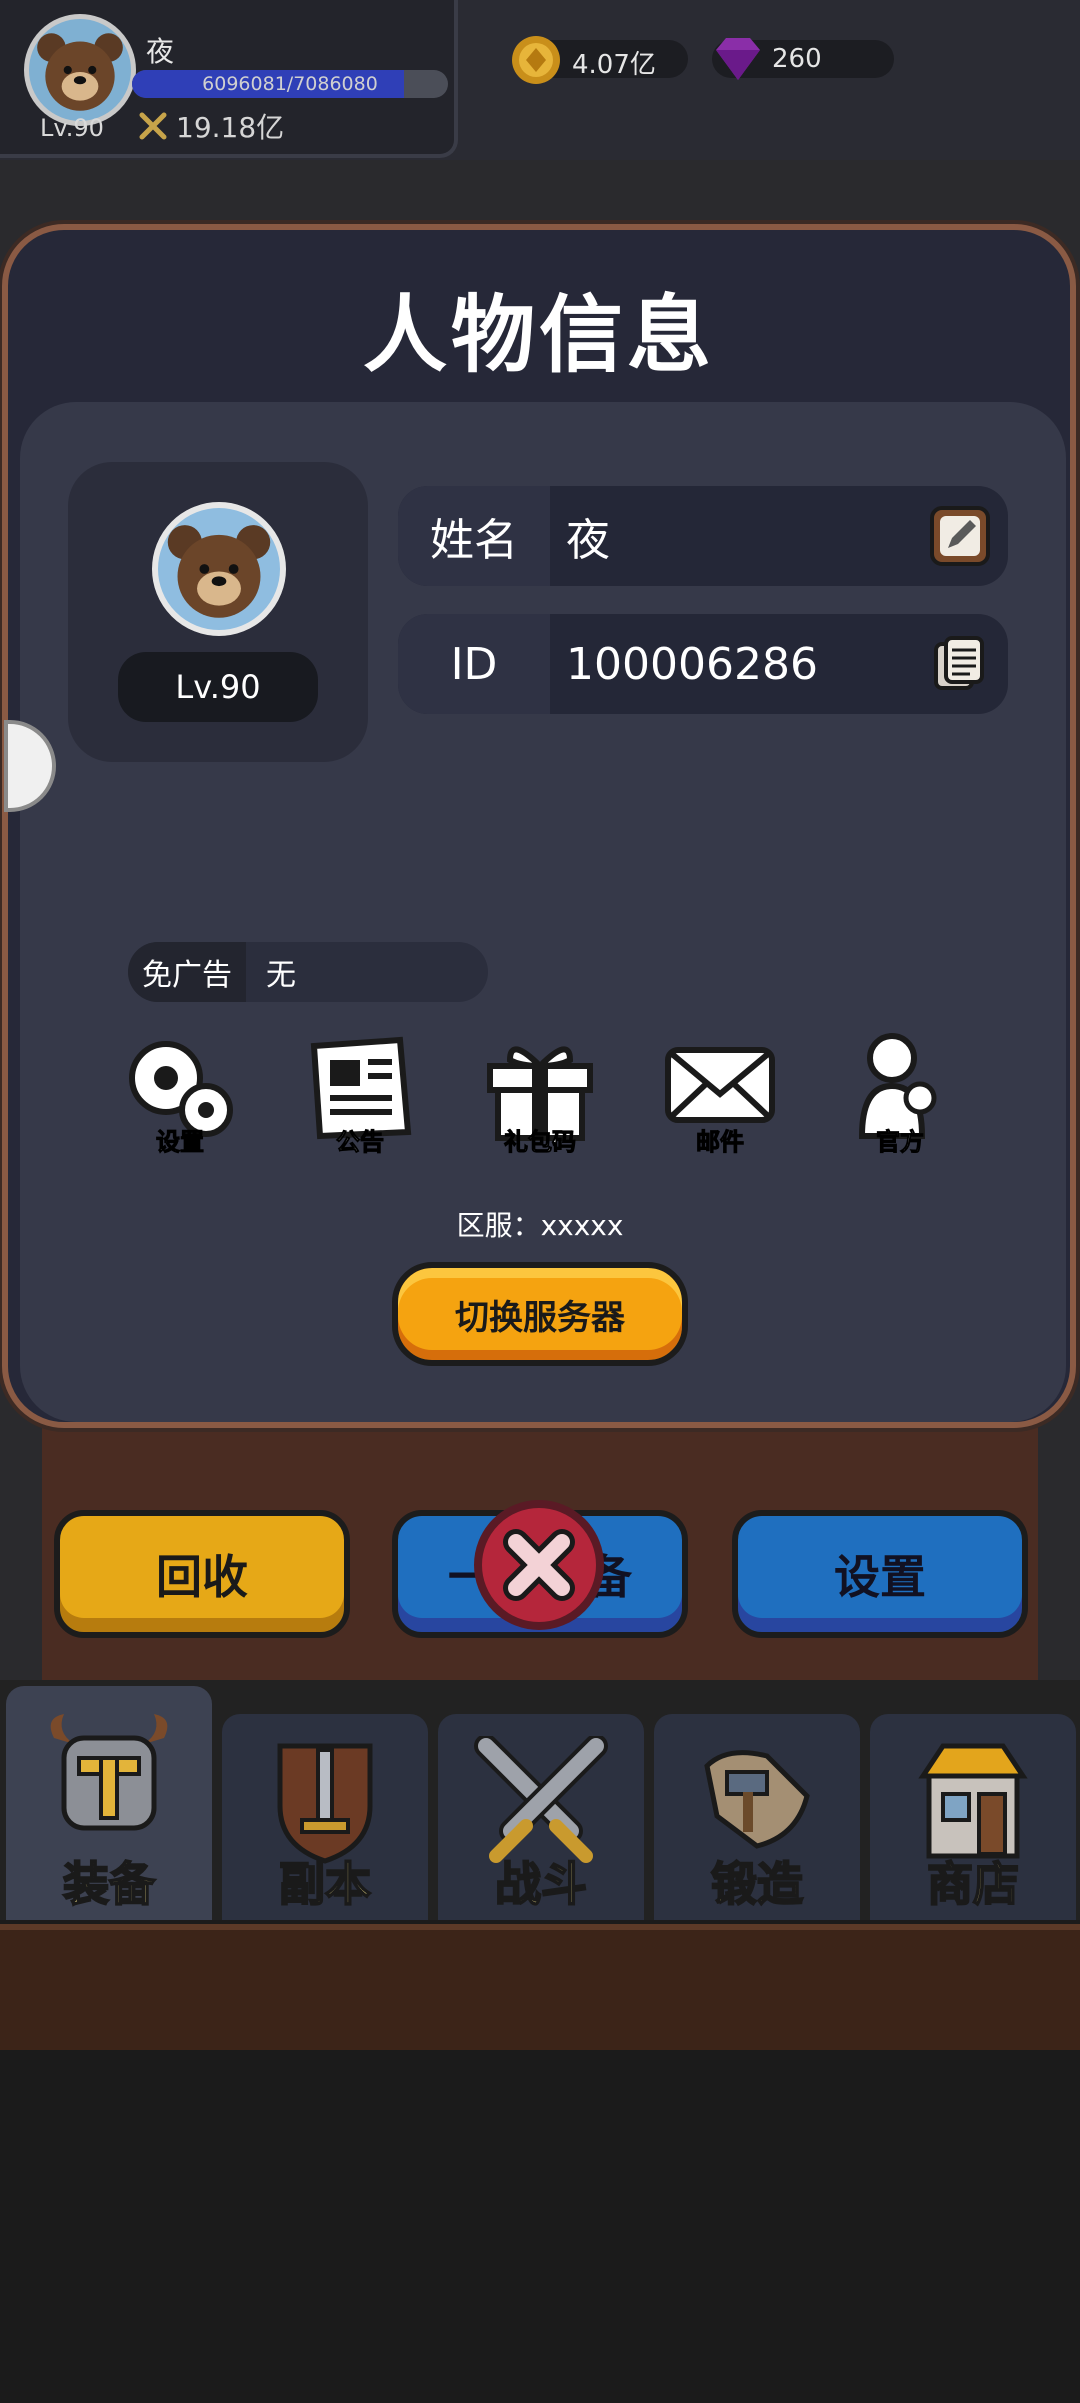 The height and width of the screenshot is (2403, 1080). I want to click on edit-icon, so click(960, 536).